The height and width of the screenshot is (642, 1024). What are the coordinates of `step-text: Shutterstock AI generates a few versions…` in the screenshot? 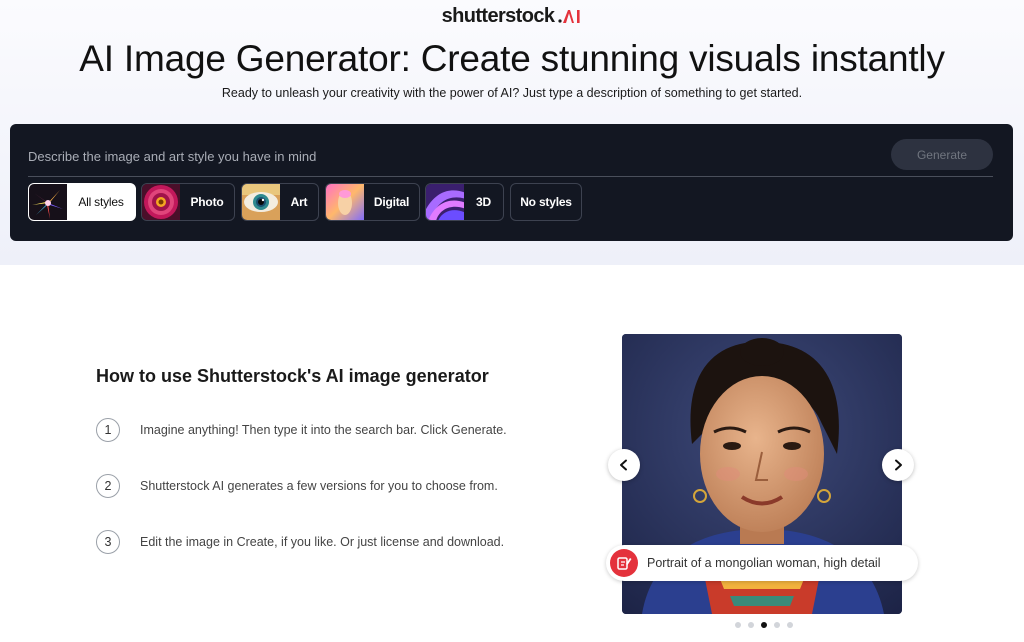 It's located at (319, 486).